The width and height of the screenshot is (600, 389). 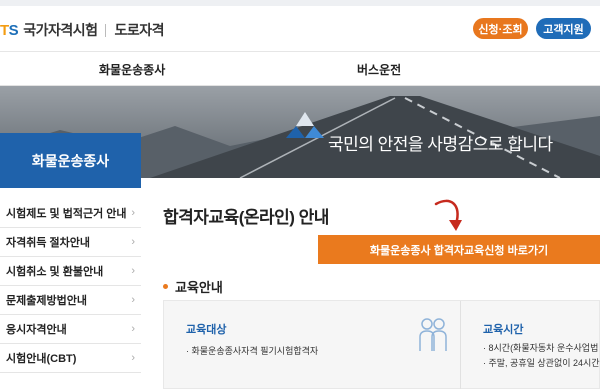 I want to click on logo-divider, so click(x=106, y=30).